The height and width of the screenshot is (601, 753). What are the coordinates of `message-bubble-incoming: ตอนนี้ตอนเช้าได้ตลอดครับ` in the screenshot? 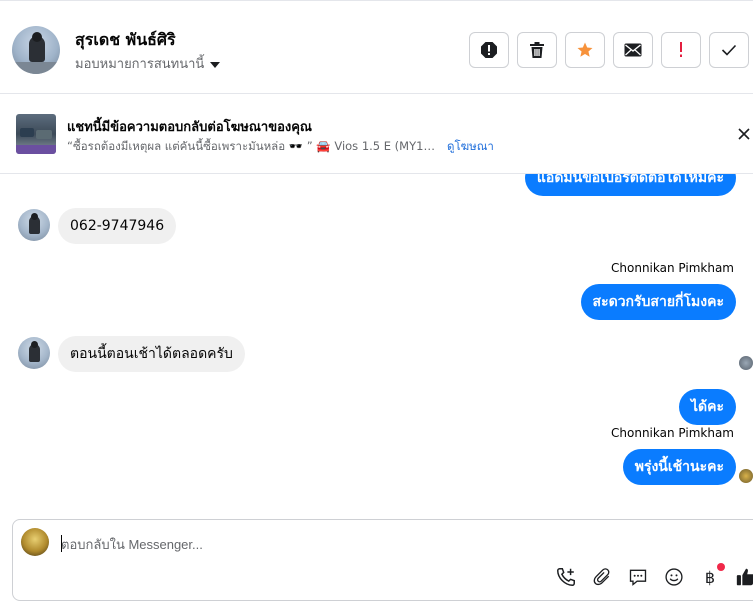 It's located at (151, 354).